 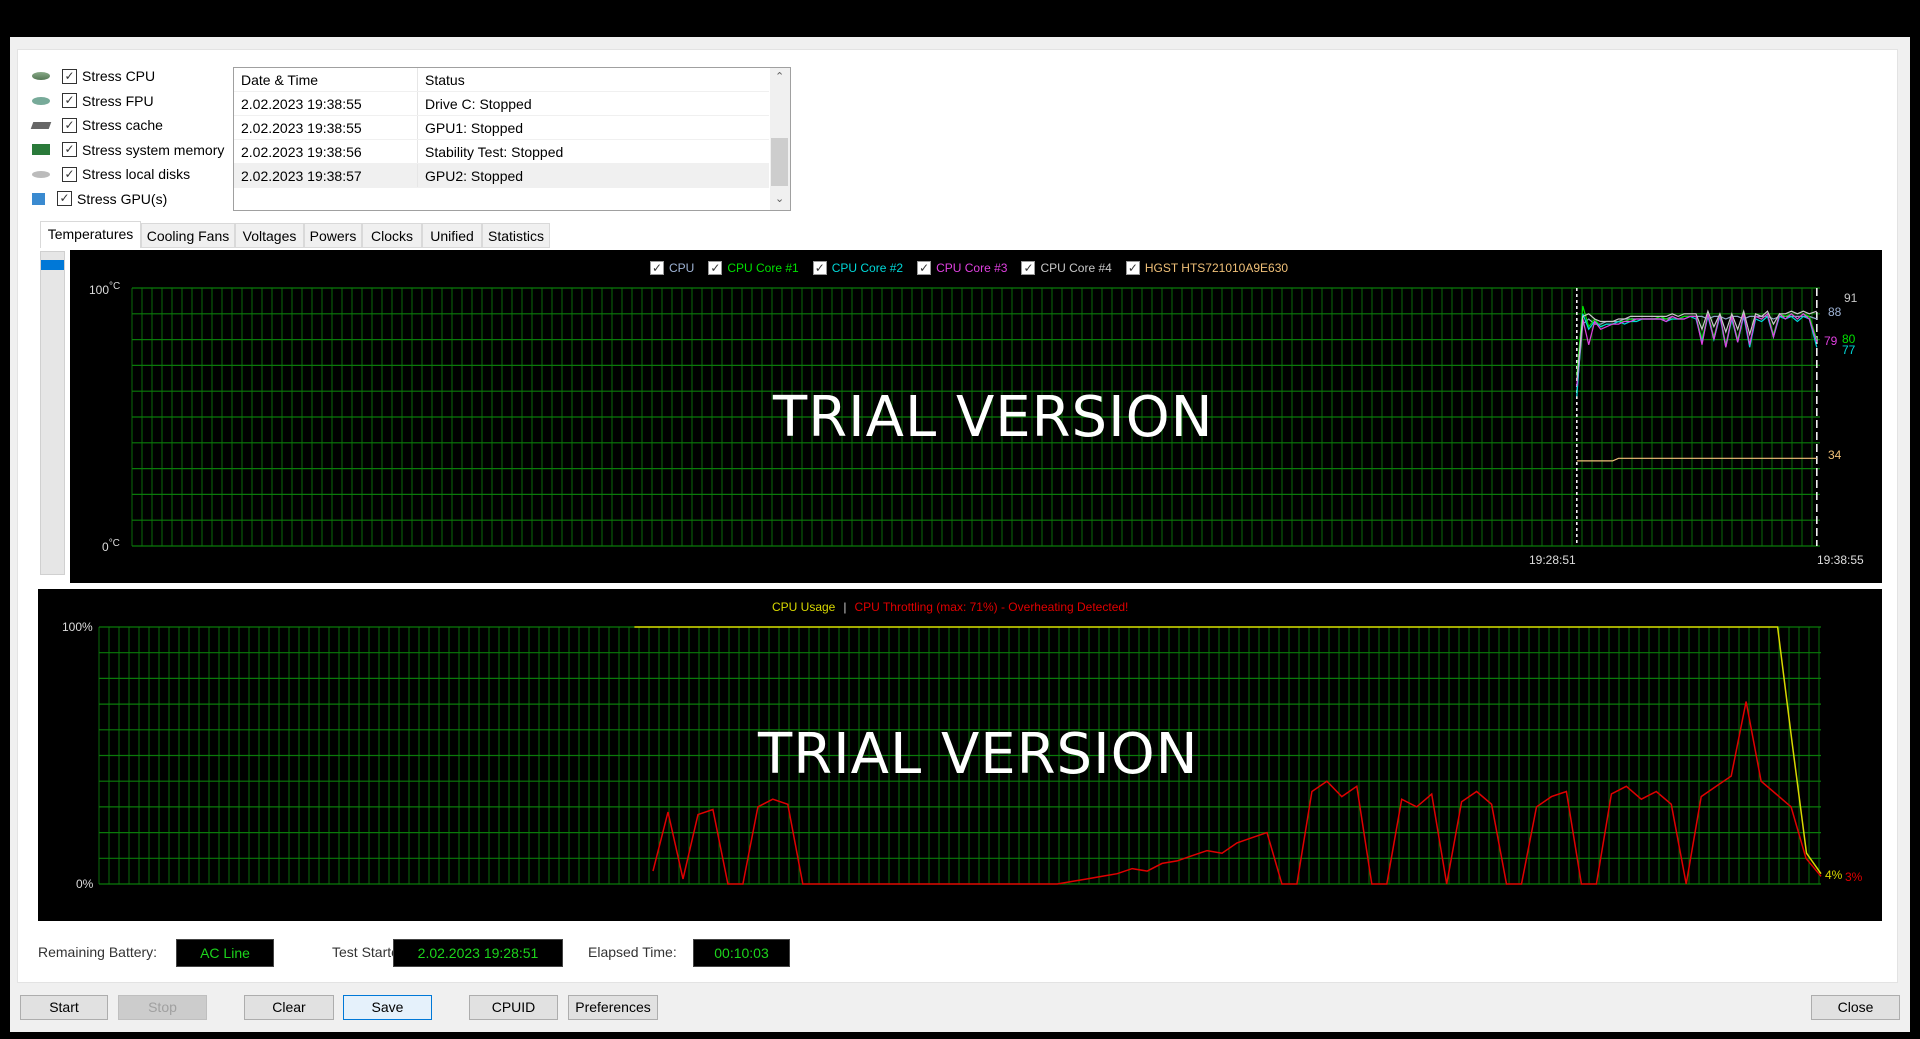 I want to click on clear-button: Clear, so click(x=289, y=1007).